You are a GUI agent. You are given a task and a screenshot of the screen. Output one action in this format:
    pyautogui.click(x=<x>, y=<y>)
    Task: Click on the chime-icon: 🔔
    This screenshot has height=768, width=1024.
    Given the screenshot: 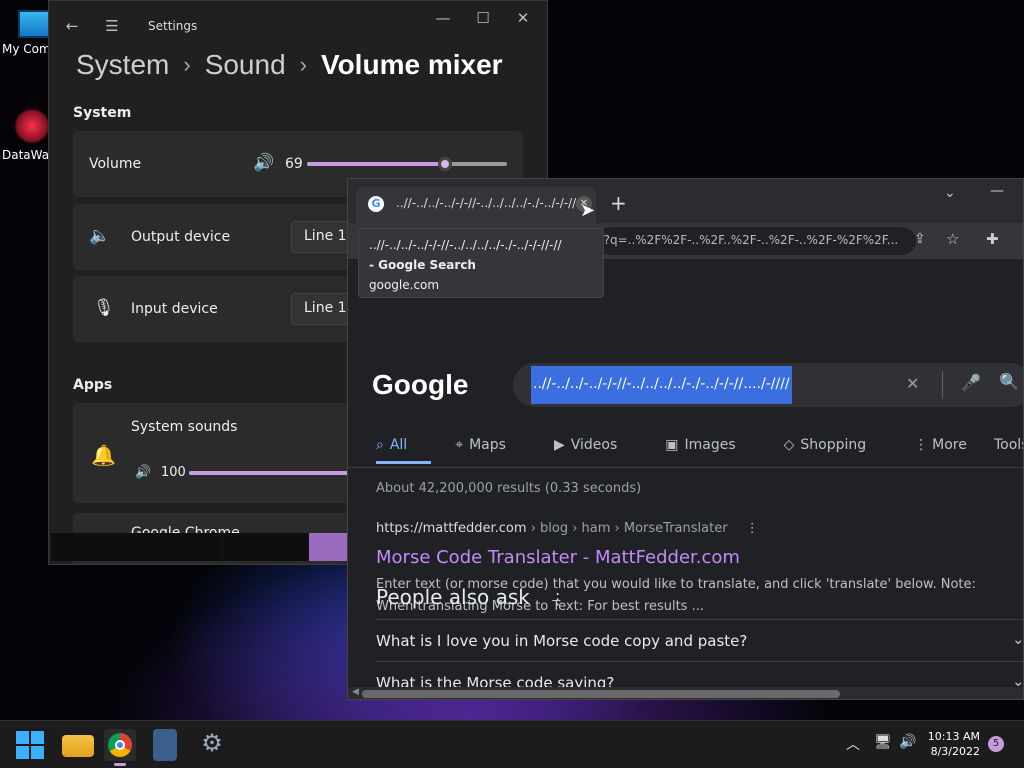 What is the action you would take?
    pyautogui.click(x=103, y=455)
    